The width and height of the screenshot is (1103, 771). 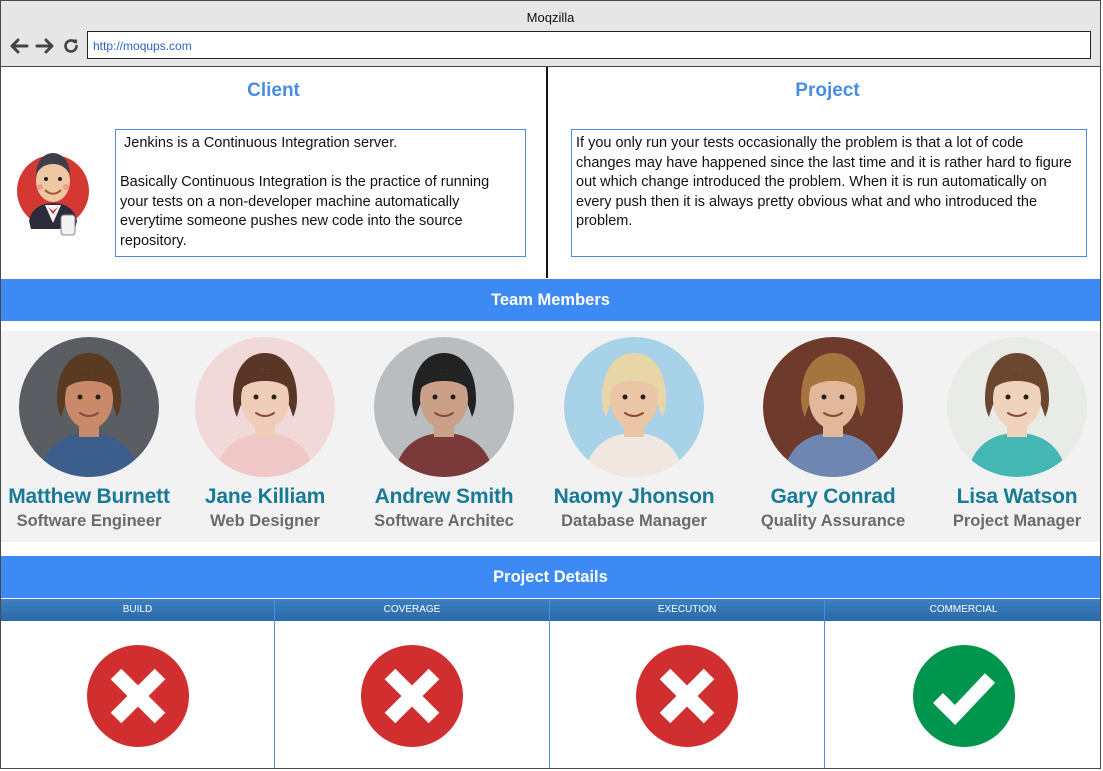 What do you see at coordinates (687, 610) in the screenshot?
I see `column-header: EXECUTION` at bounding box center [687, 610].